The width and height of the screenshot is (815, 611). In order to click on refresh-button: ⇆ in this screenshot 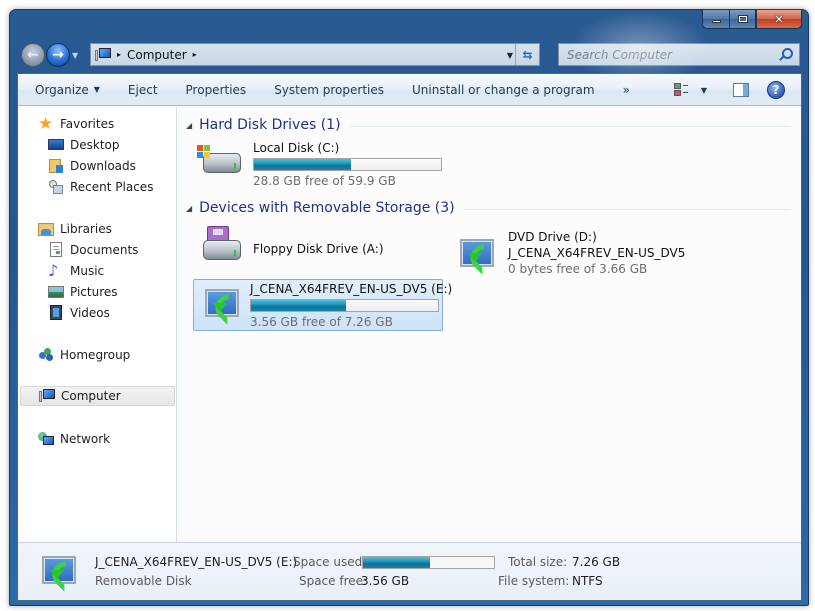, I will do `click(527, 54)`.